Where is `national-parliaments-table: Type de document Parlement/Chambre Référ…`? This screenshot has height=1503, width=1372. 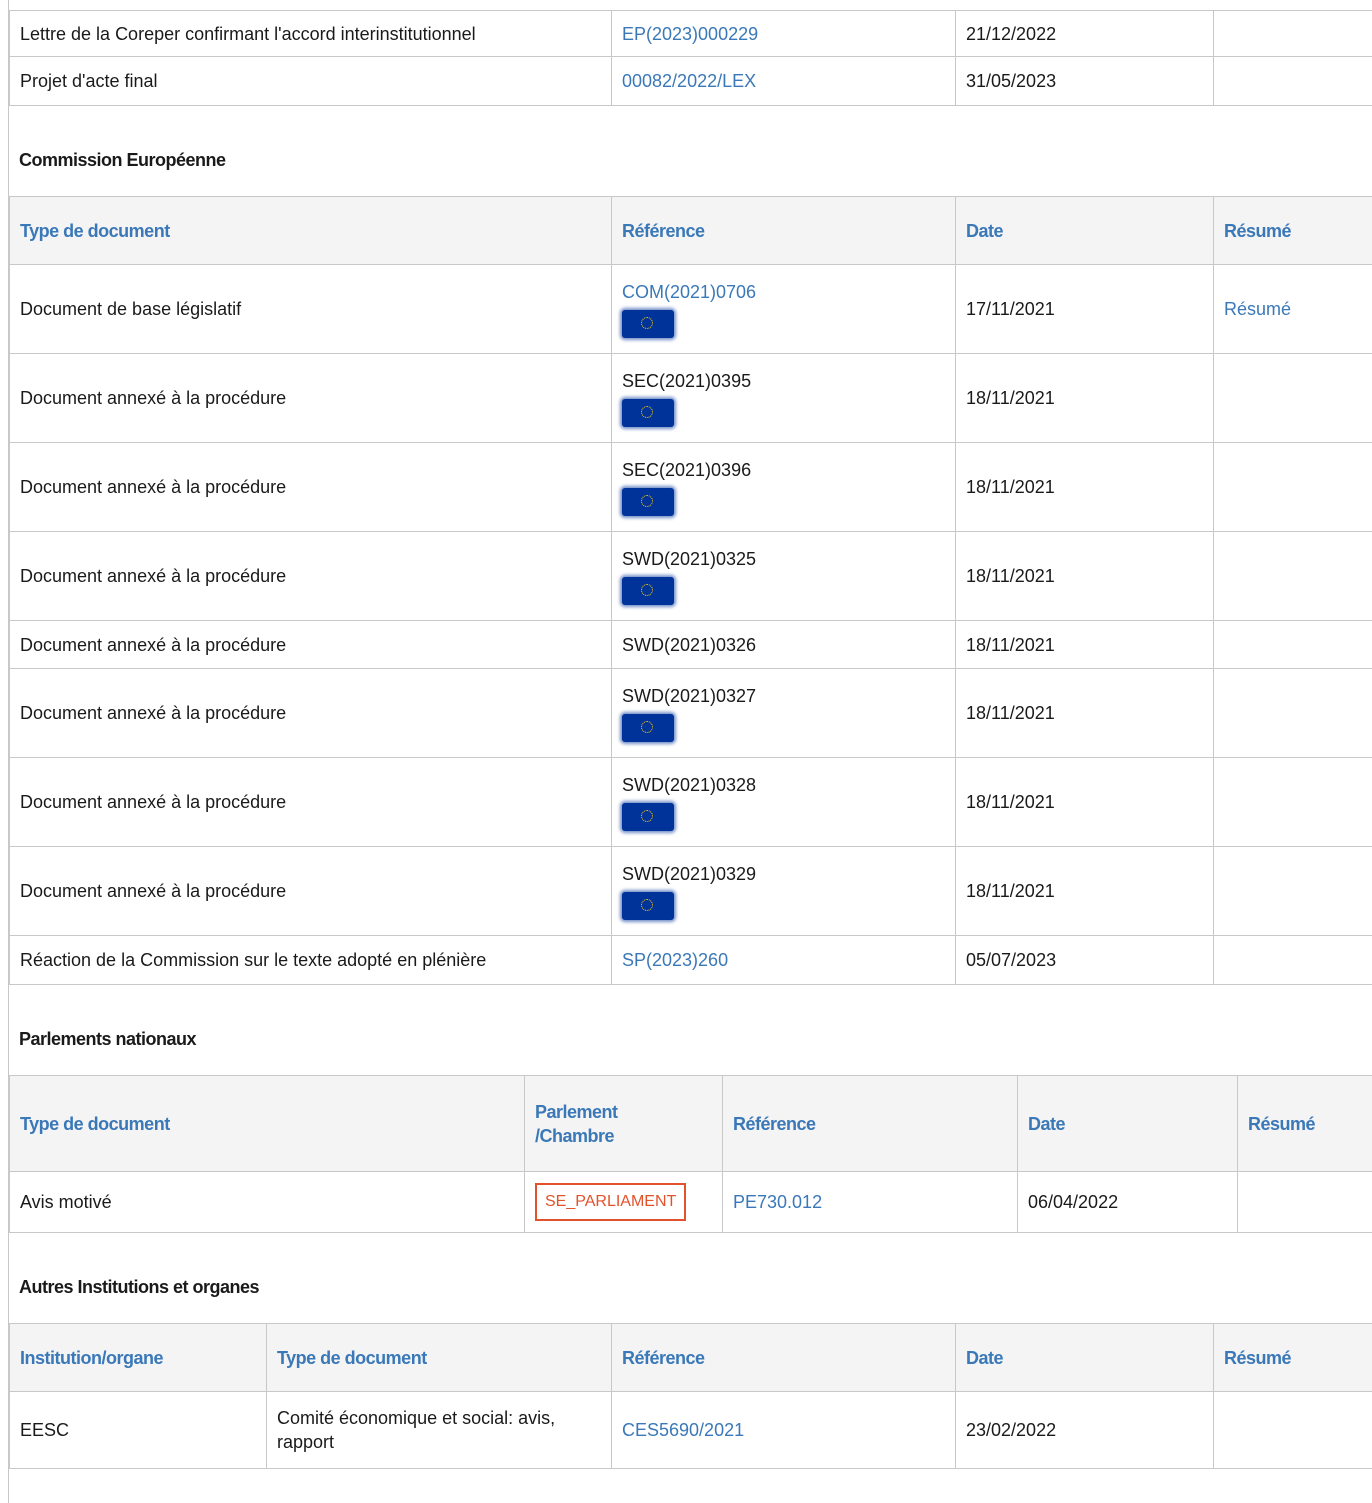
national-parliaments-table: Type de document Parlement/Chambre Référ… is located at coordinates (690, 1154).